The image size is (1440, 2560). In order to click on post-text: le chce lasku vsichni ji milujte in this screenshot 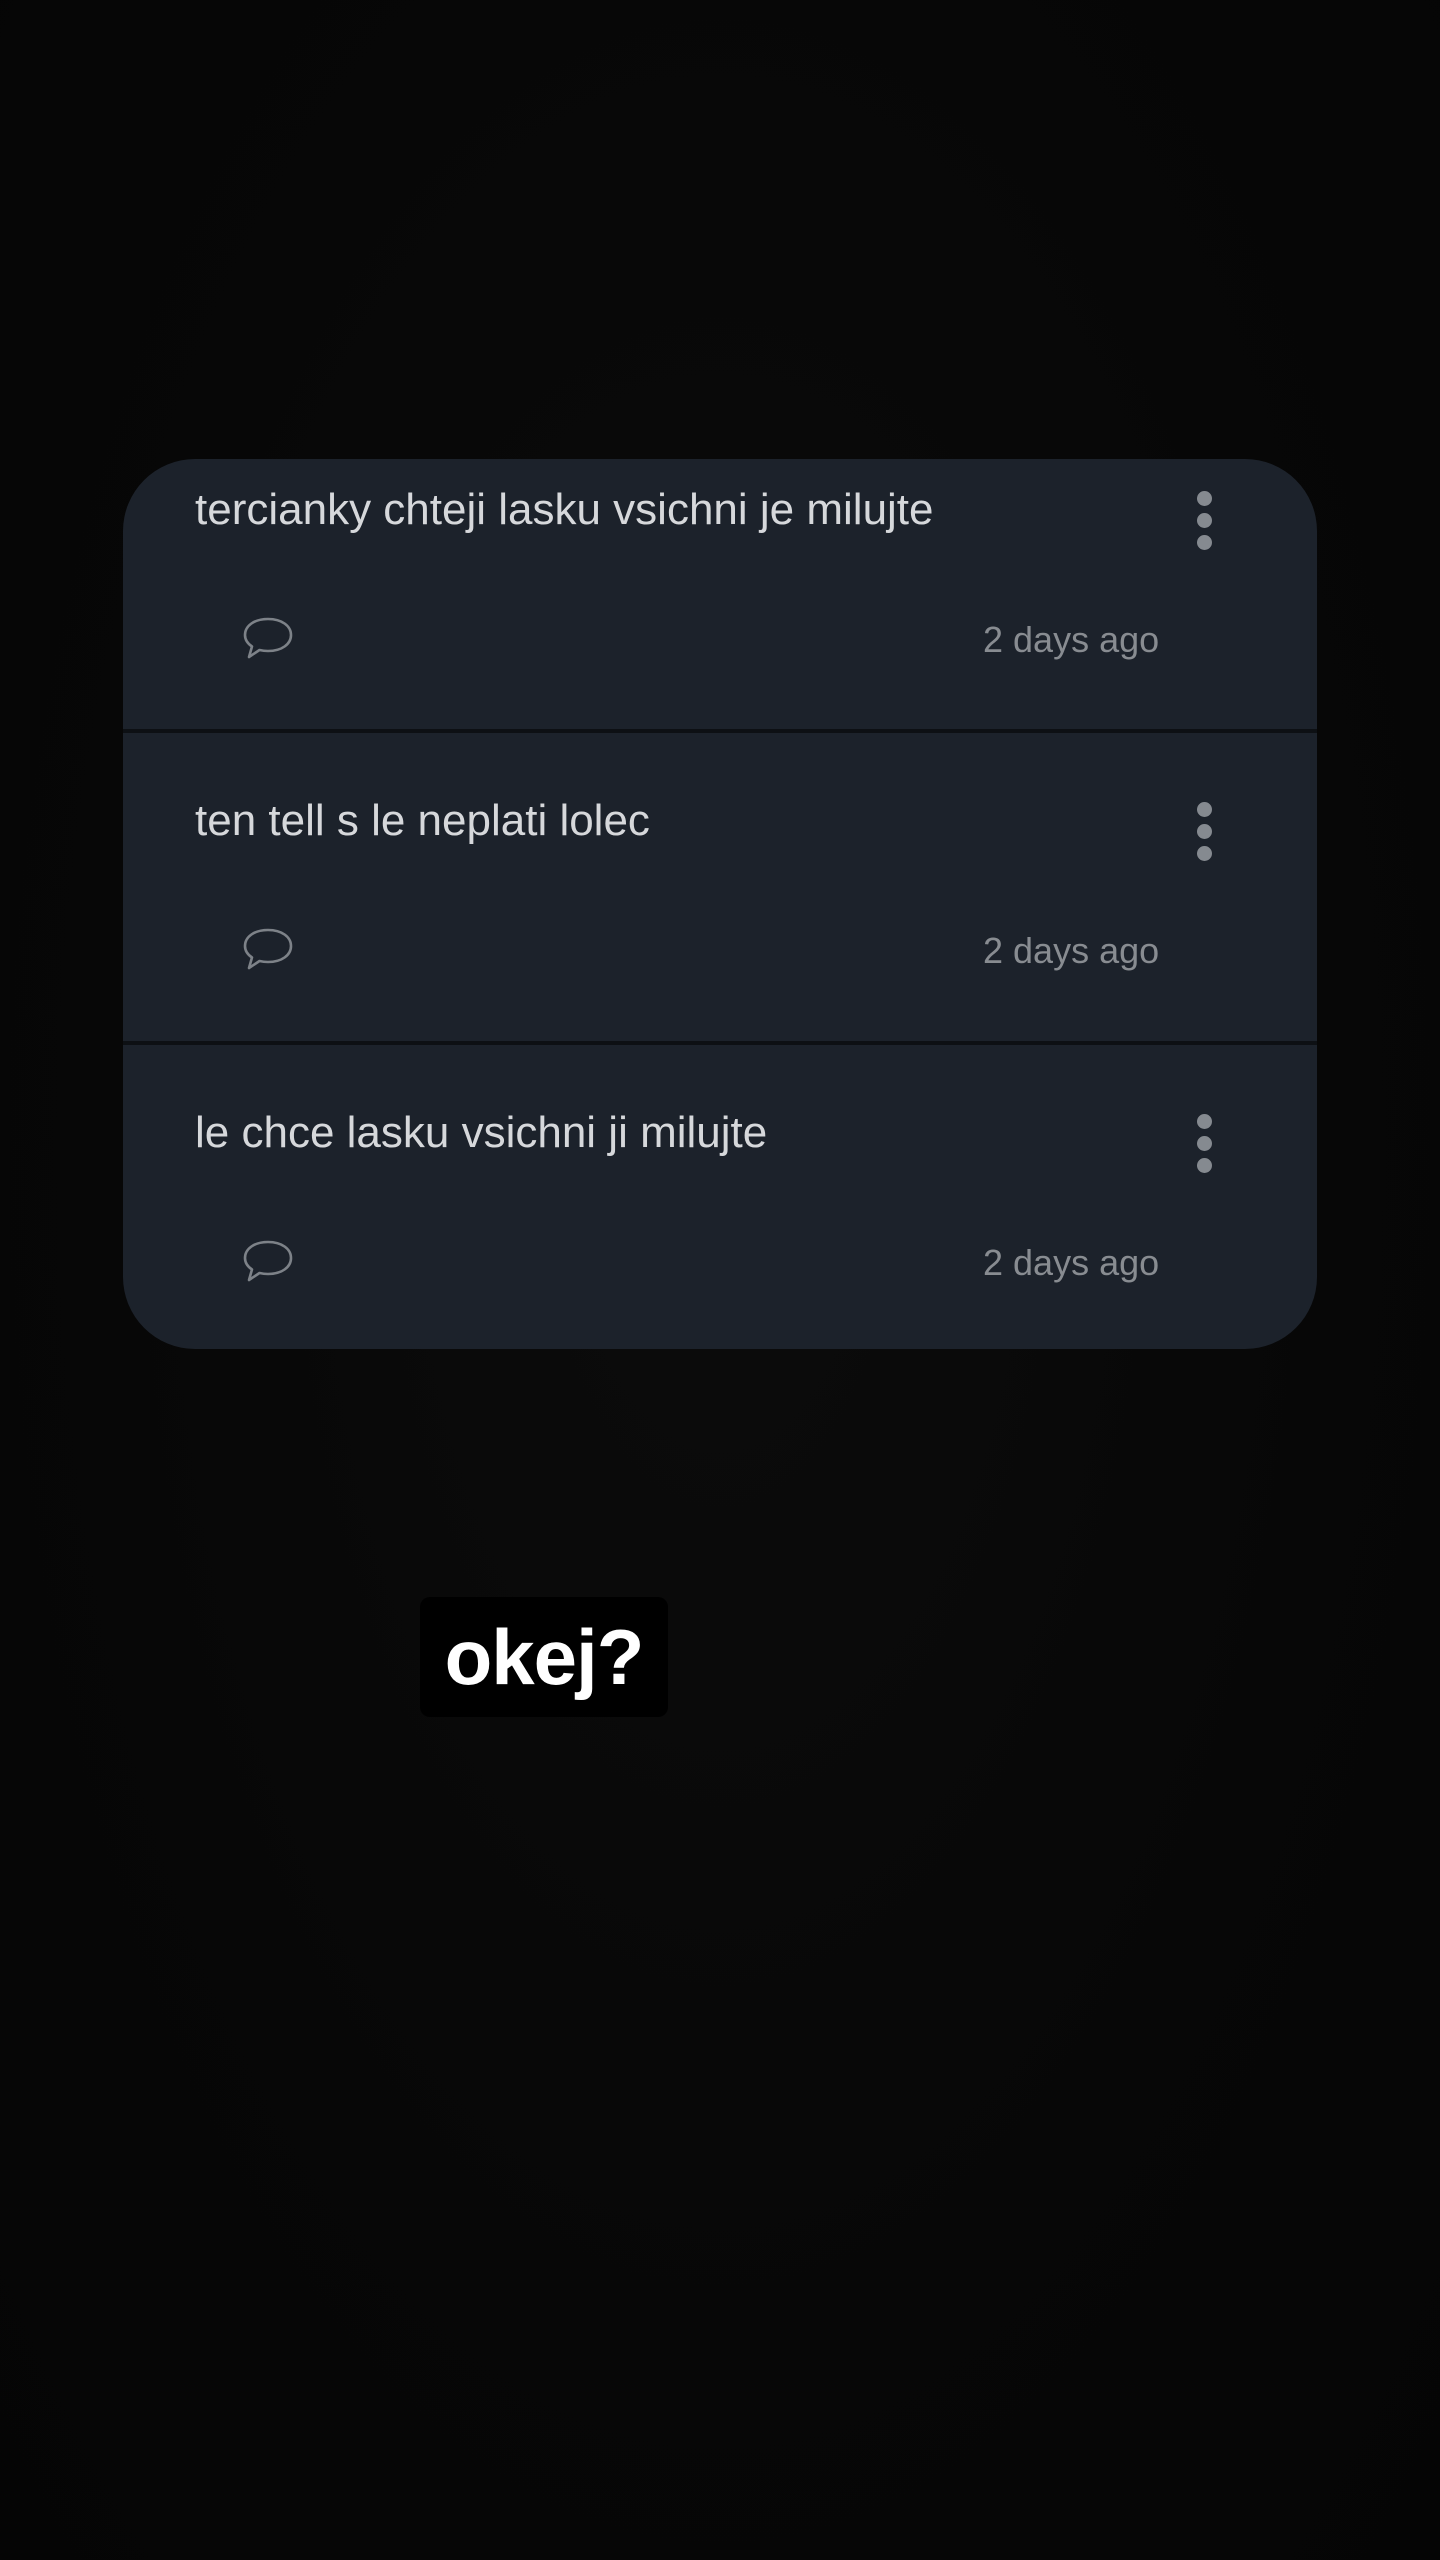, I will do `click(481, 1132)`.